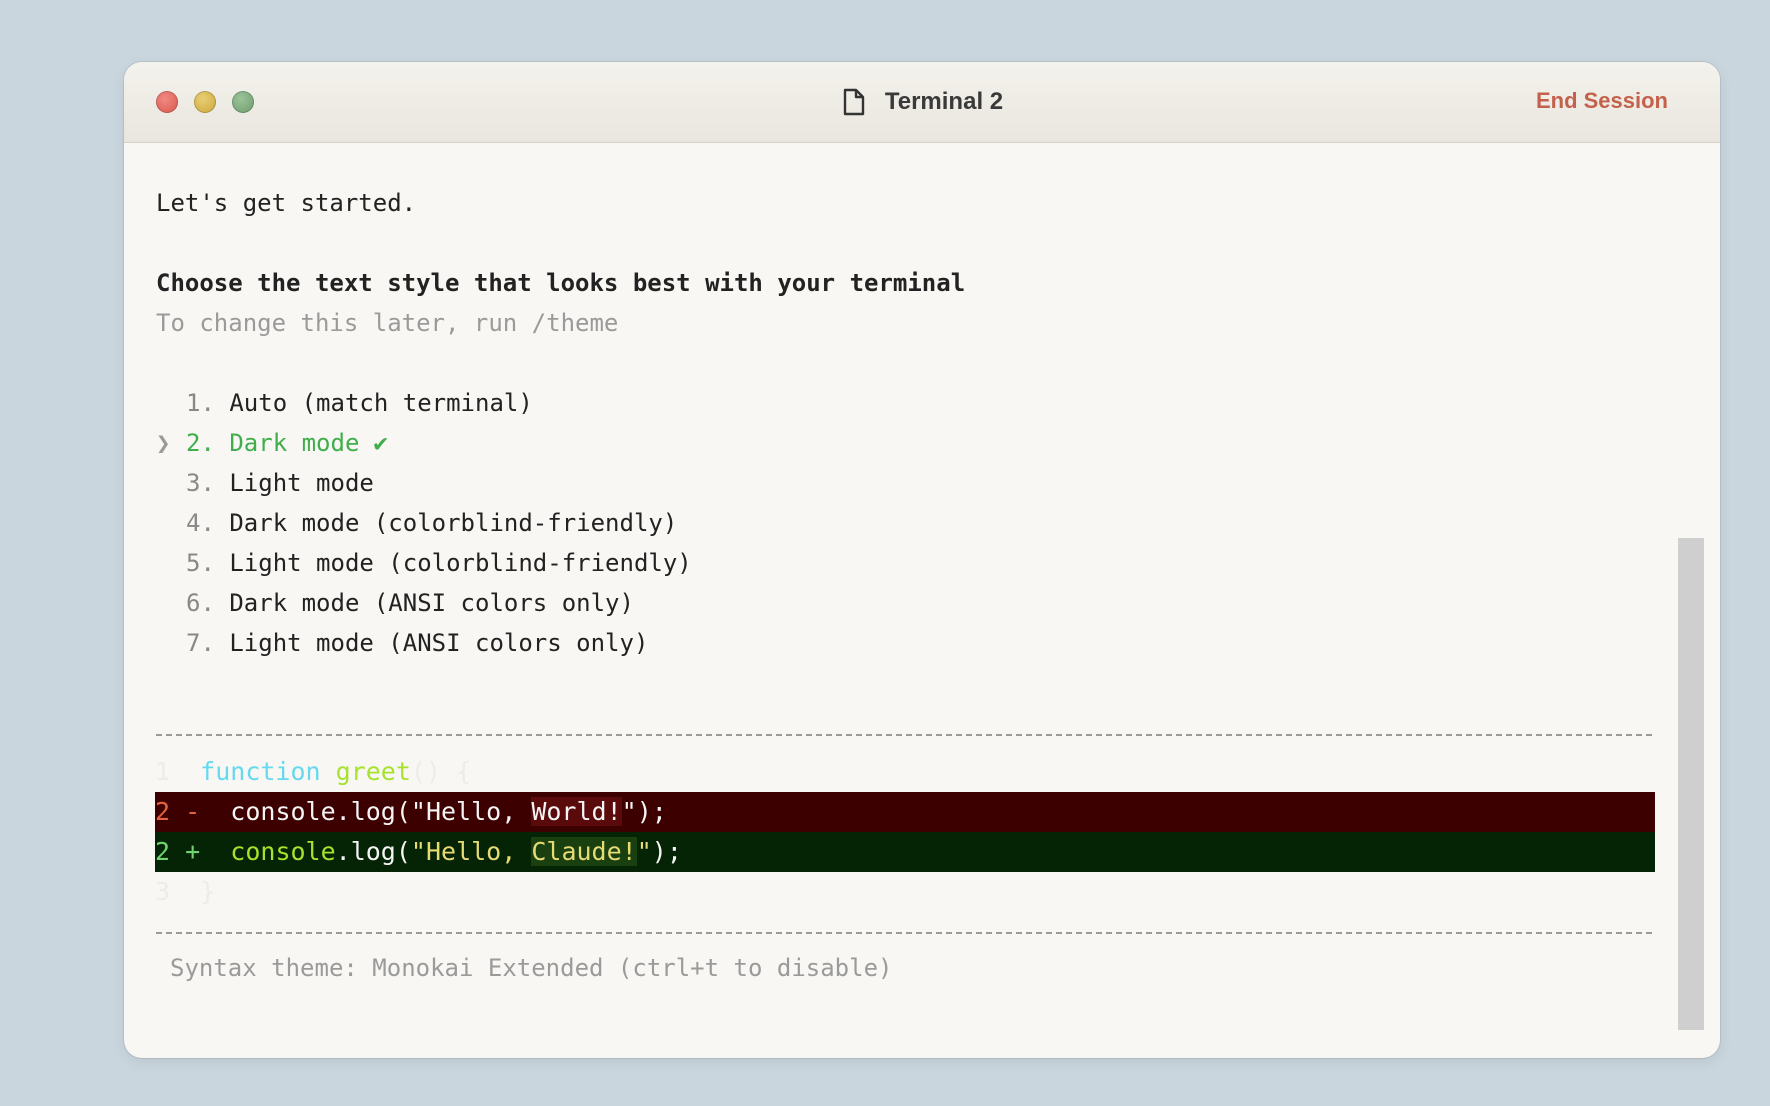  I want to click on title-group: Terminal 2, so click(922, 102).